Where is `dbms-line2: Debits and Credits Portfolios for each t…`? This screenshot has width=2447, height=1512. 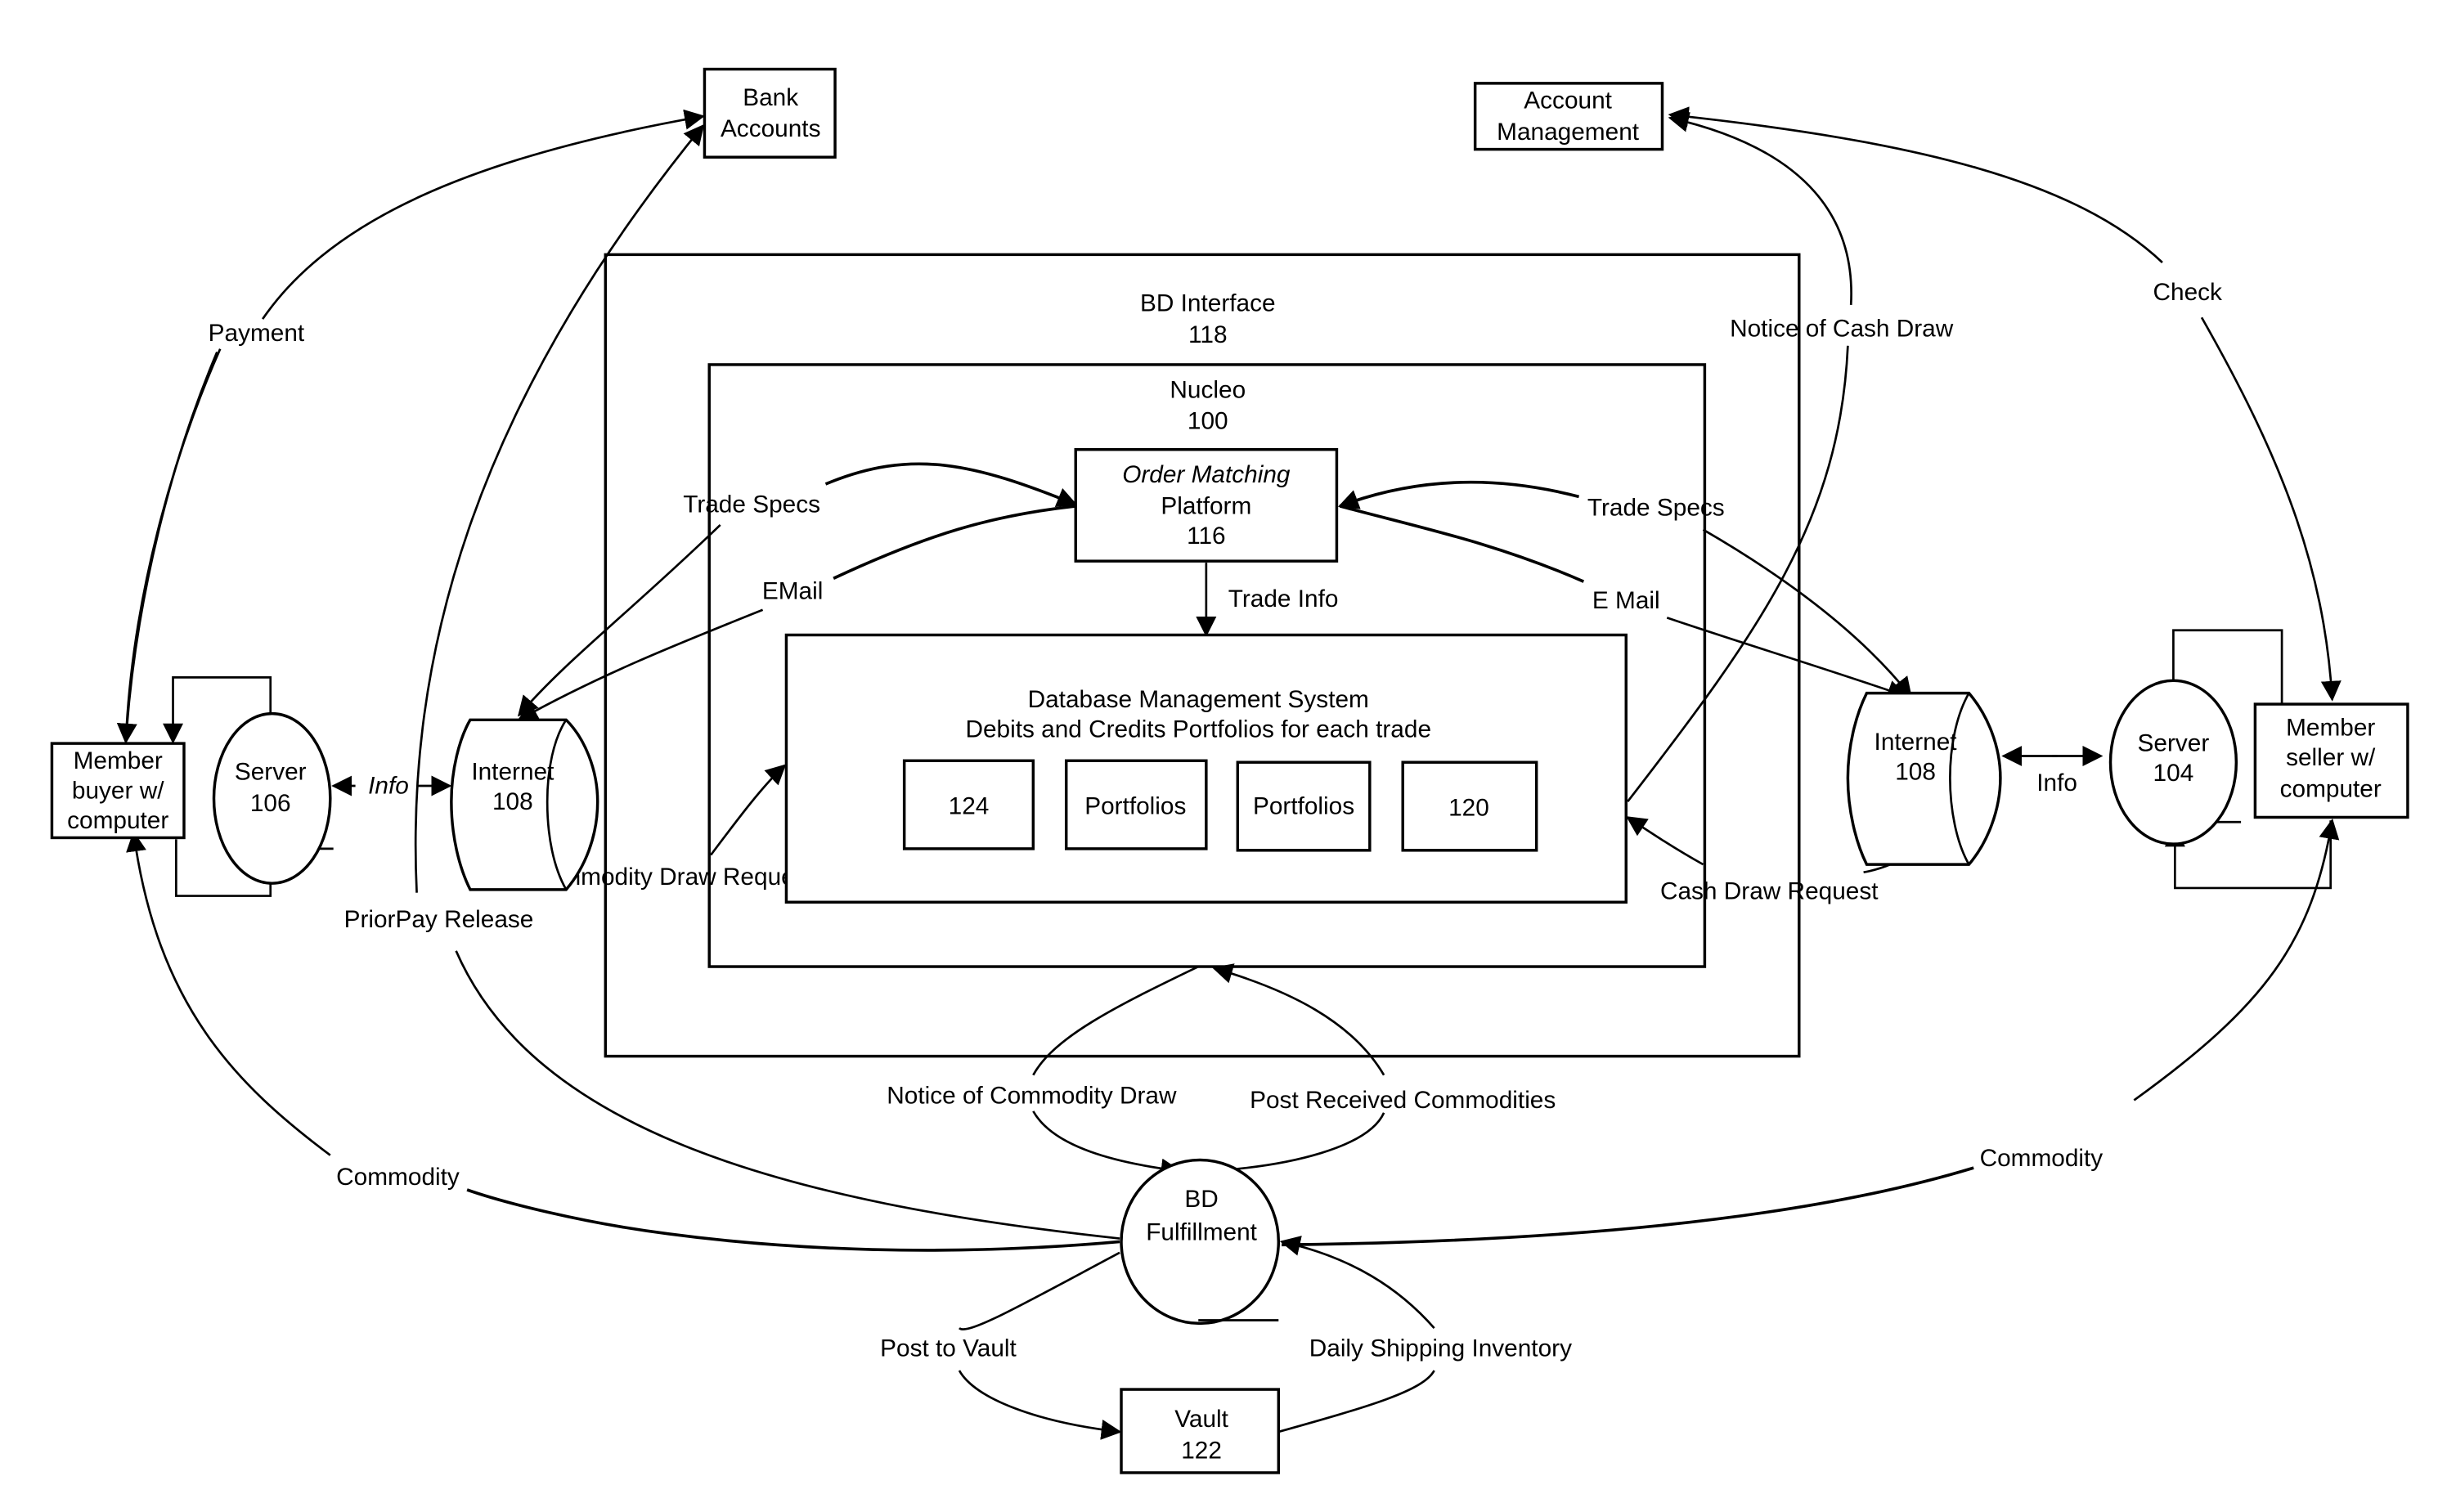
dbms-line2: Debits and Credits Portfolios for each t… is located at coordinates (1198, 729).